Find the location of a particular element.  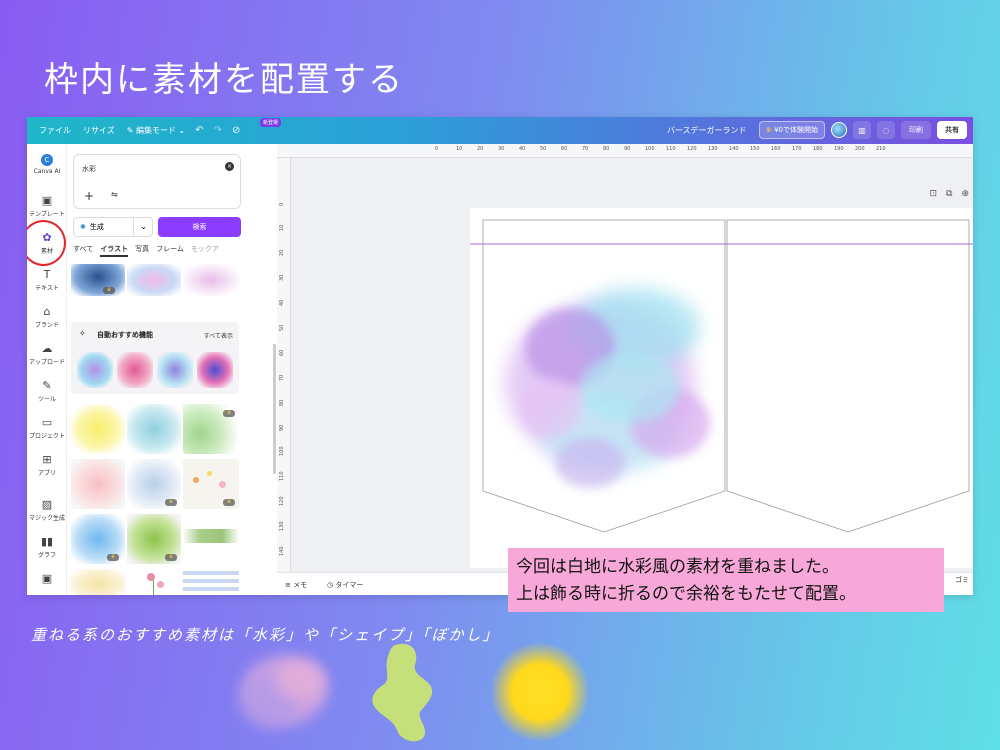

ruler-tick-label: 30 is located at coordinates (501, 149).